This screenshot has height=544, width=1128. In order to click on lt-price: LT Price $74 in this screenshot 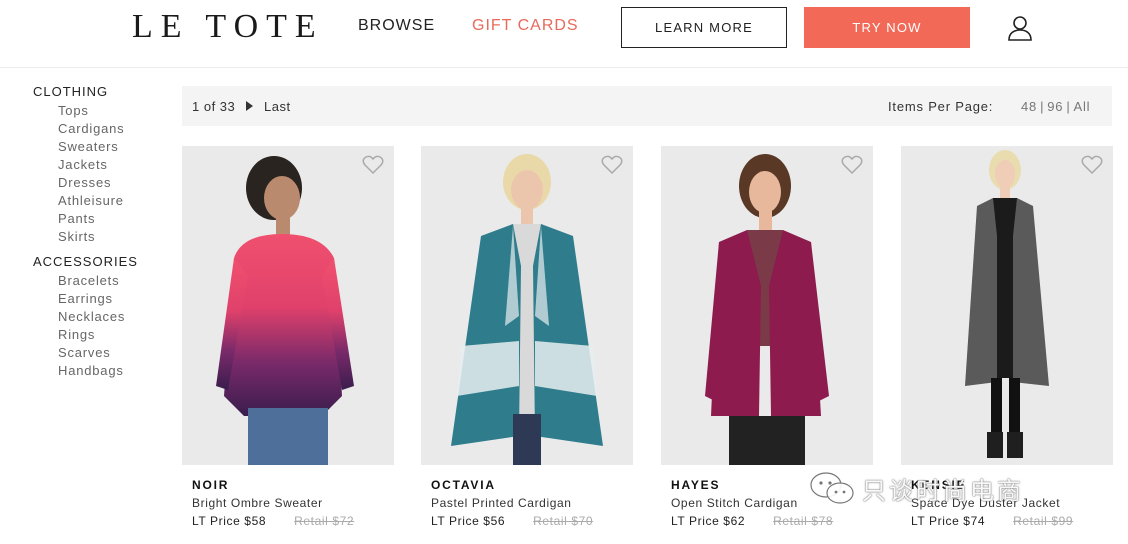, I will do `click(948, 521)`.